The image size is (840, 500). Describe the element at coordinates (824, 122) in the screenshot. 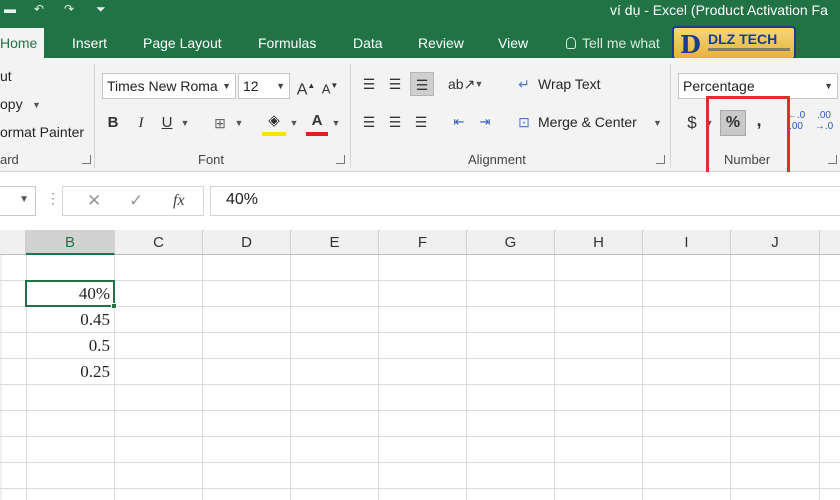

I see `decrease-decimal-button: .00 →.0` at that location.